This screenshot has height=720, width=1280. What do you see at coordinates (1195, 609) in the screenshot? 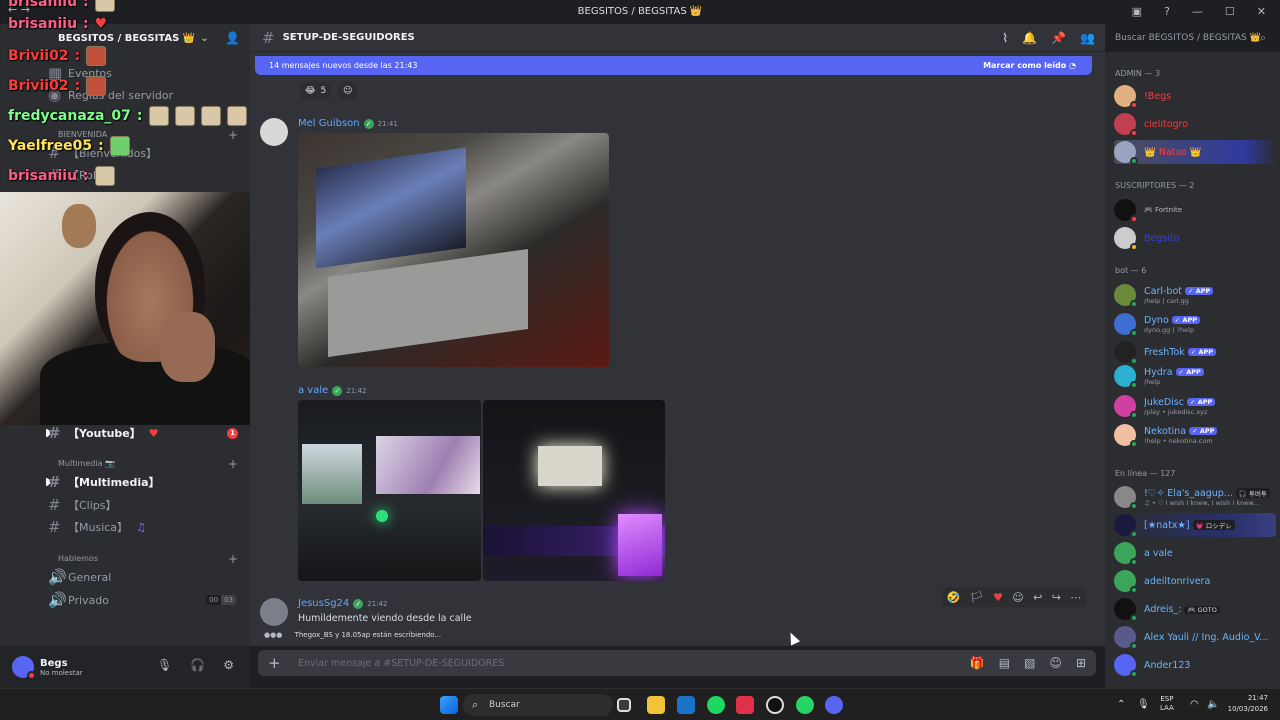
I see `member-item: Adreis_: 🎮 GOTO` at bounding box center [1195, 609].